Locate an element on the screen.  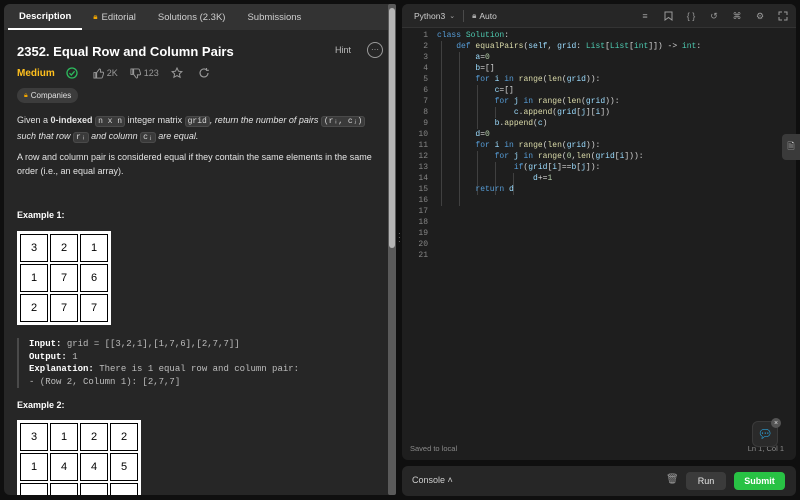
braces-icon: { } is located at coordinates (691, 16).